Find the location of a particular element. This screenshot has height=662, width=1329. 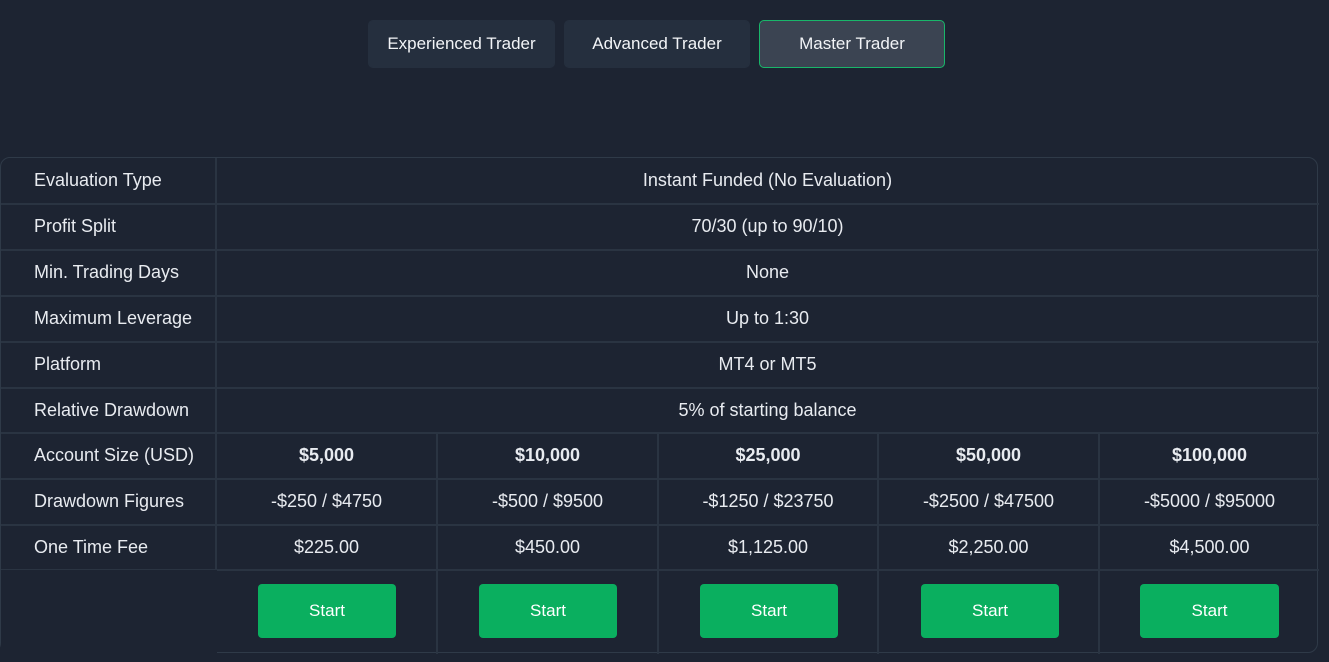

row-label-evaluation-type: Evaluation Type is located at coordinates (98, 180).